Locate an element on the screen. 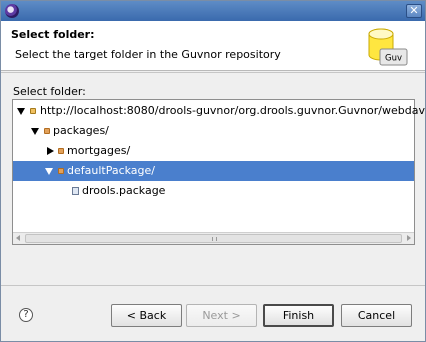  scroll-right-icon is located at coordinates (409, 238).